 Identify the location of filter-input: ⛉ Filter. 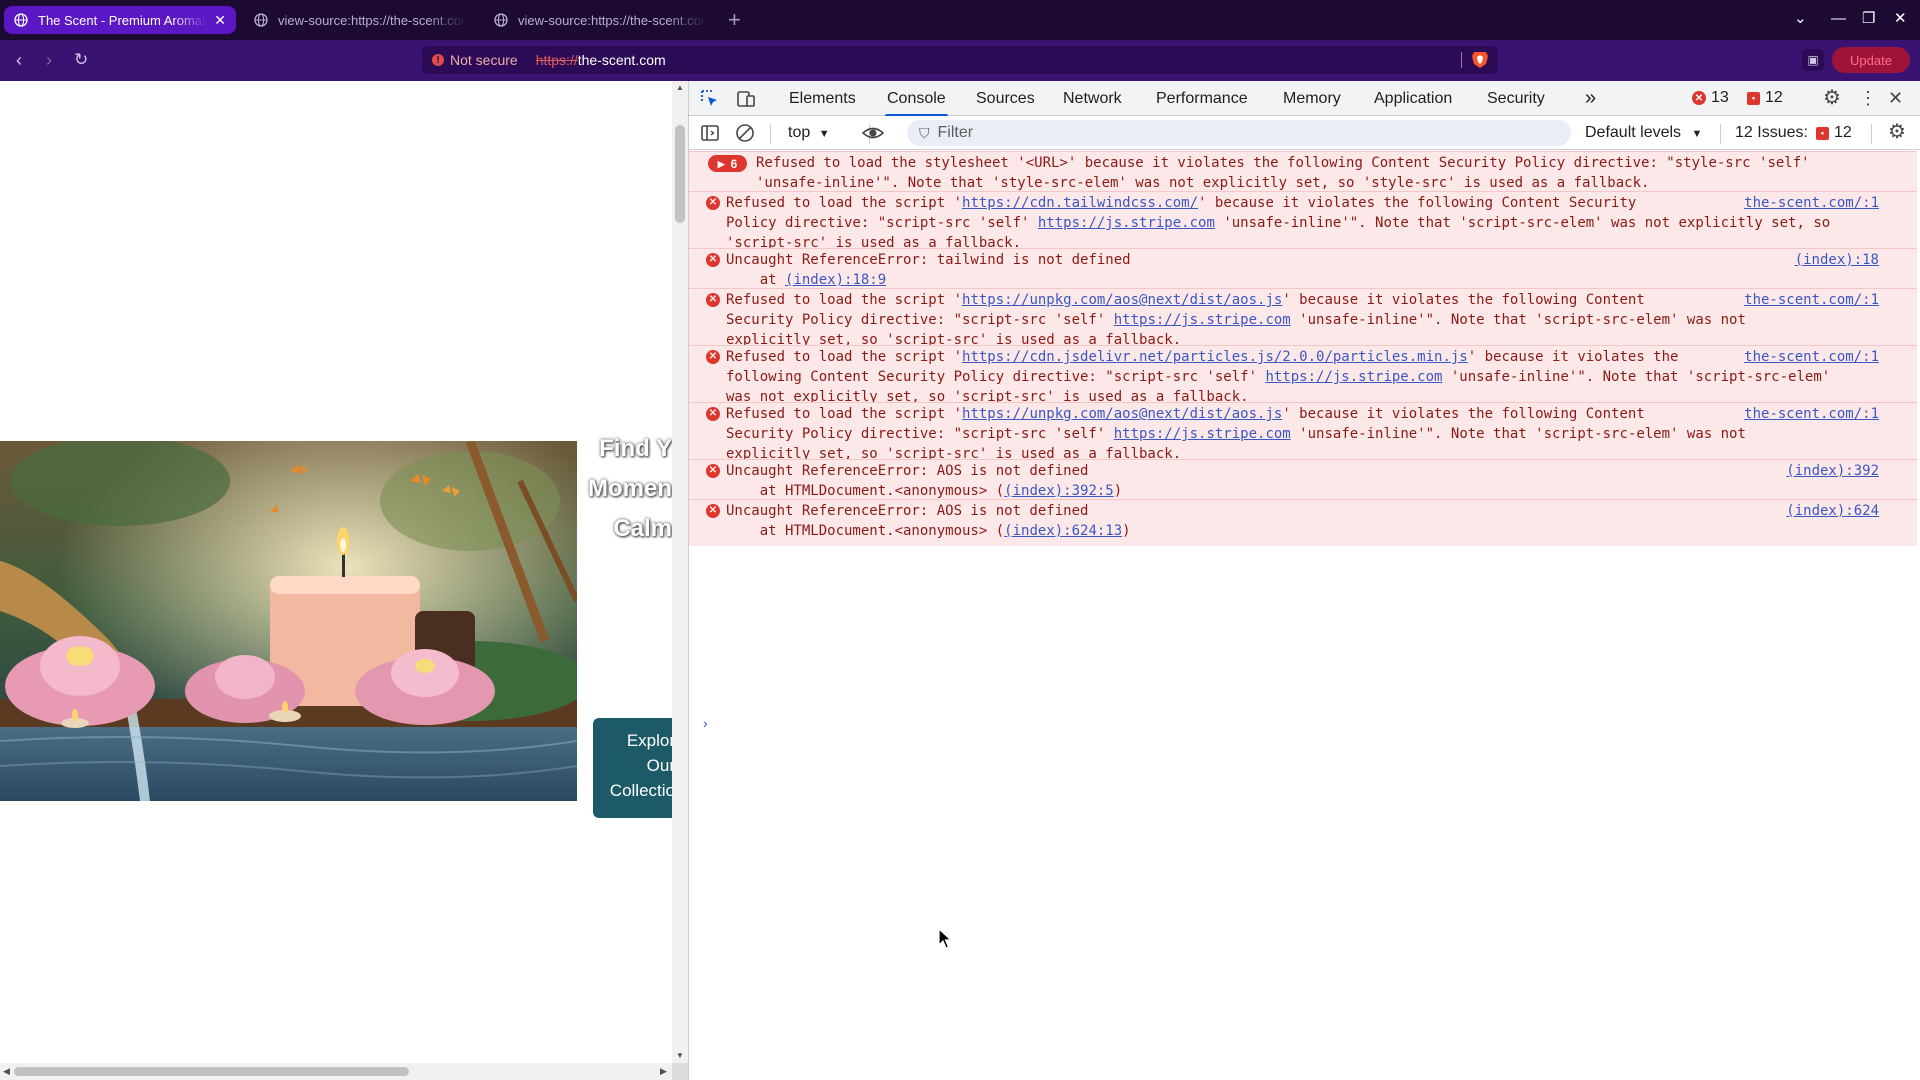
(1239, 133).